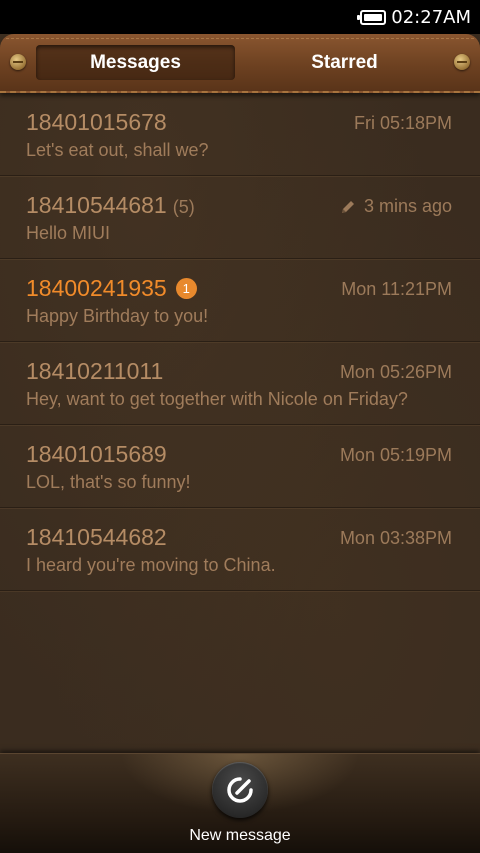 This screenshot has width=480, height=853. What do you see at coordinates (117, 316) in the screenshot?
I see `message-preview: Happy Birthday to you!` at bounding box center [117, 316].